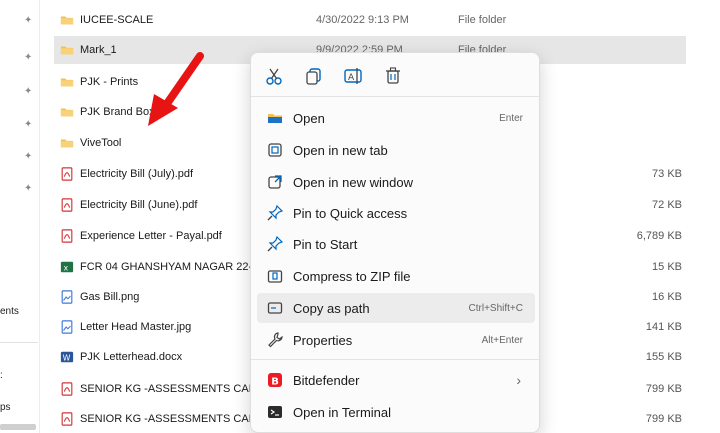  Describe the element at coordinates (314, 76) in the screenshot. I see `copy-icon` at that location.